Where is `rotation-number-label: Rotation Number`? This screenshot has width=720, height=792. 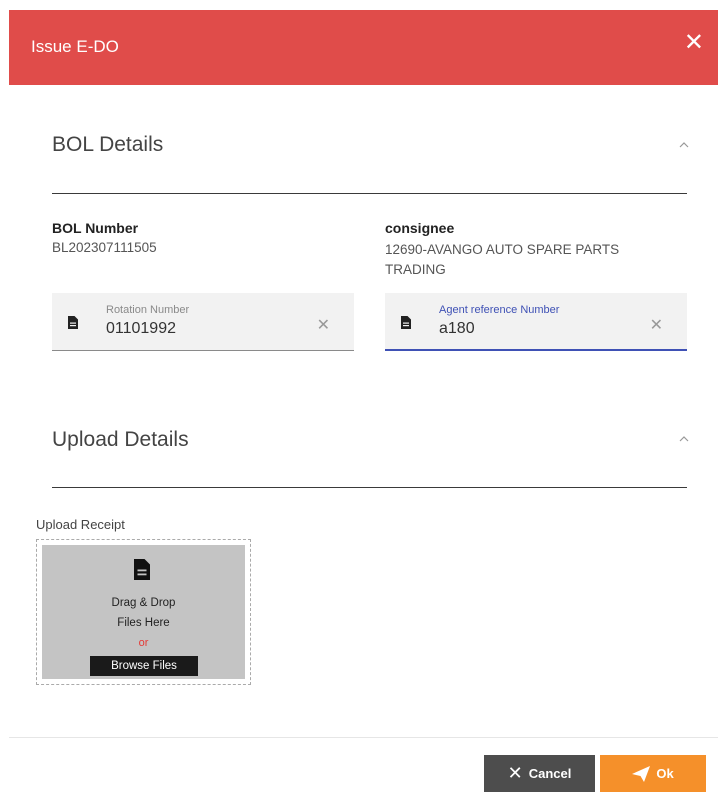
rotation-number-label: Rotation Number is located at coordinates (148, 310).